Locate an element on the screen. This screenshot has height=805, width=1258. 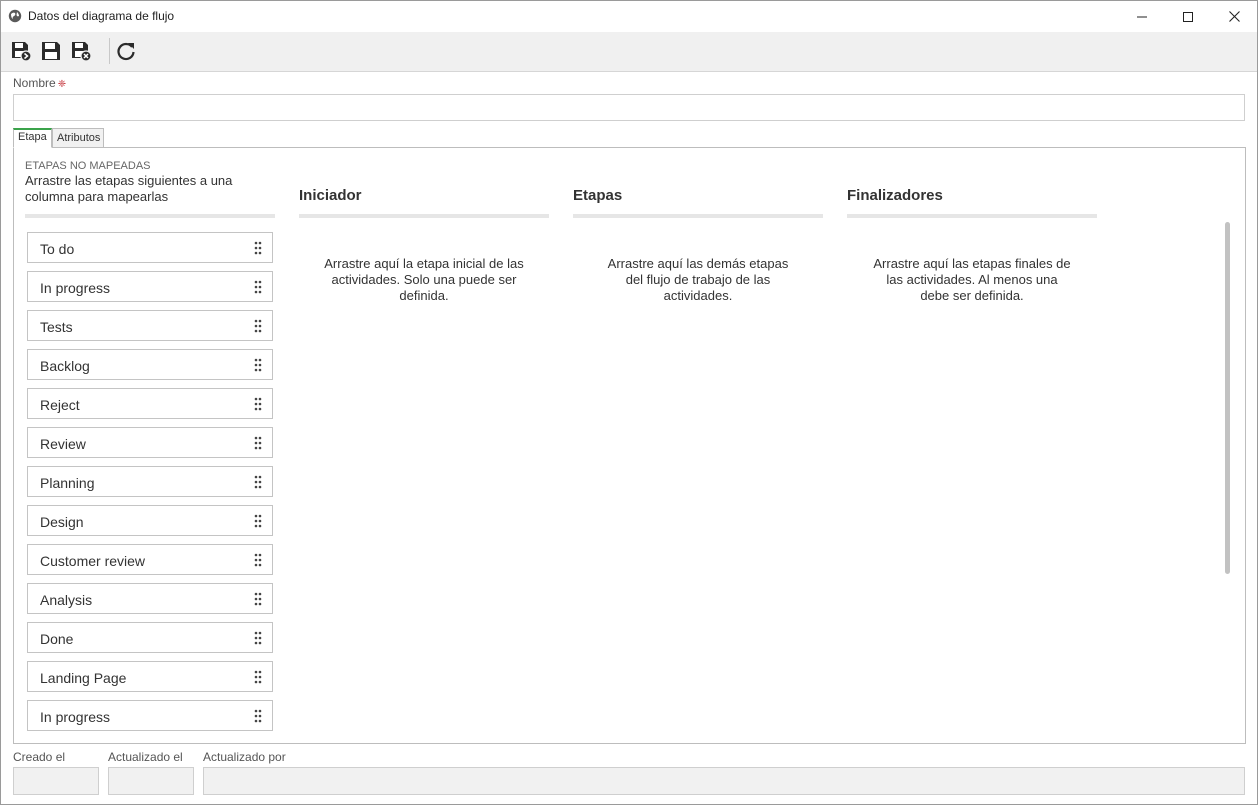
stage-label: Review is located at coordinates (63, 444).